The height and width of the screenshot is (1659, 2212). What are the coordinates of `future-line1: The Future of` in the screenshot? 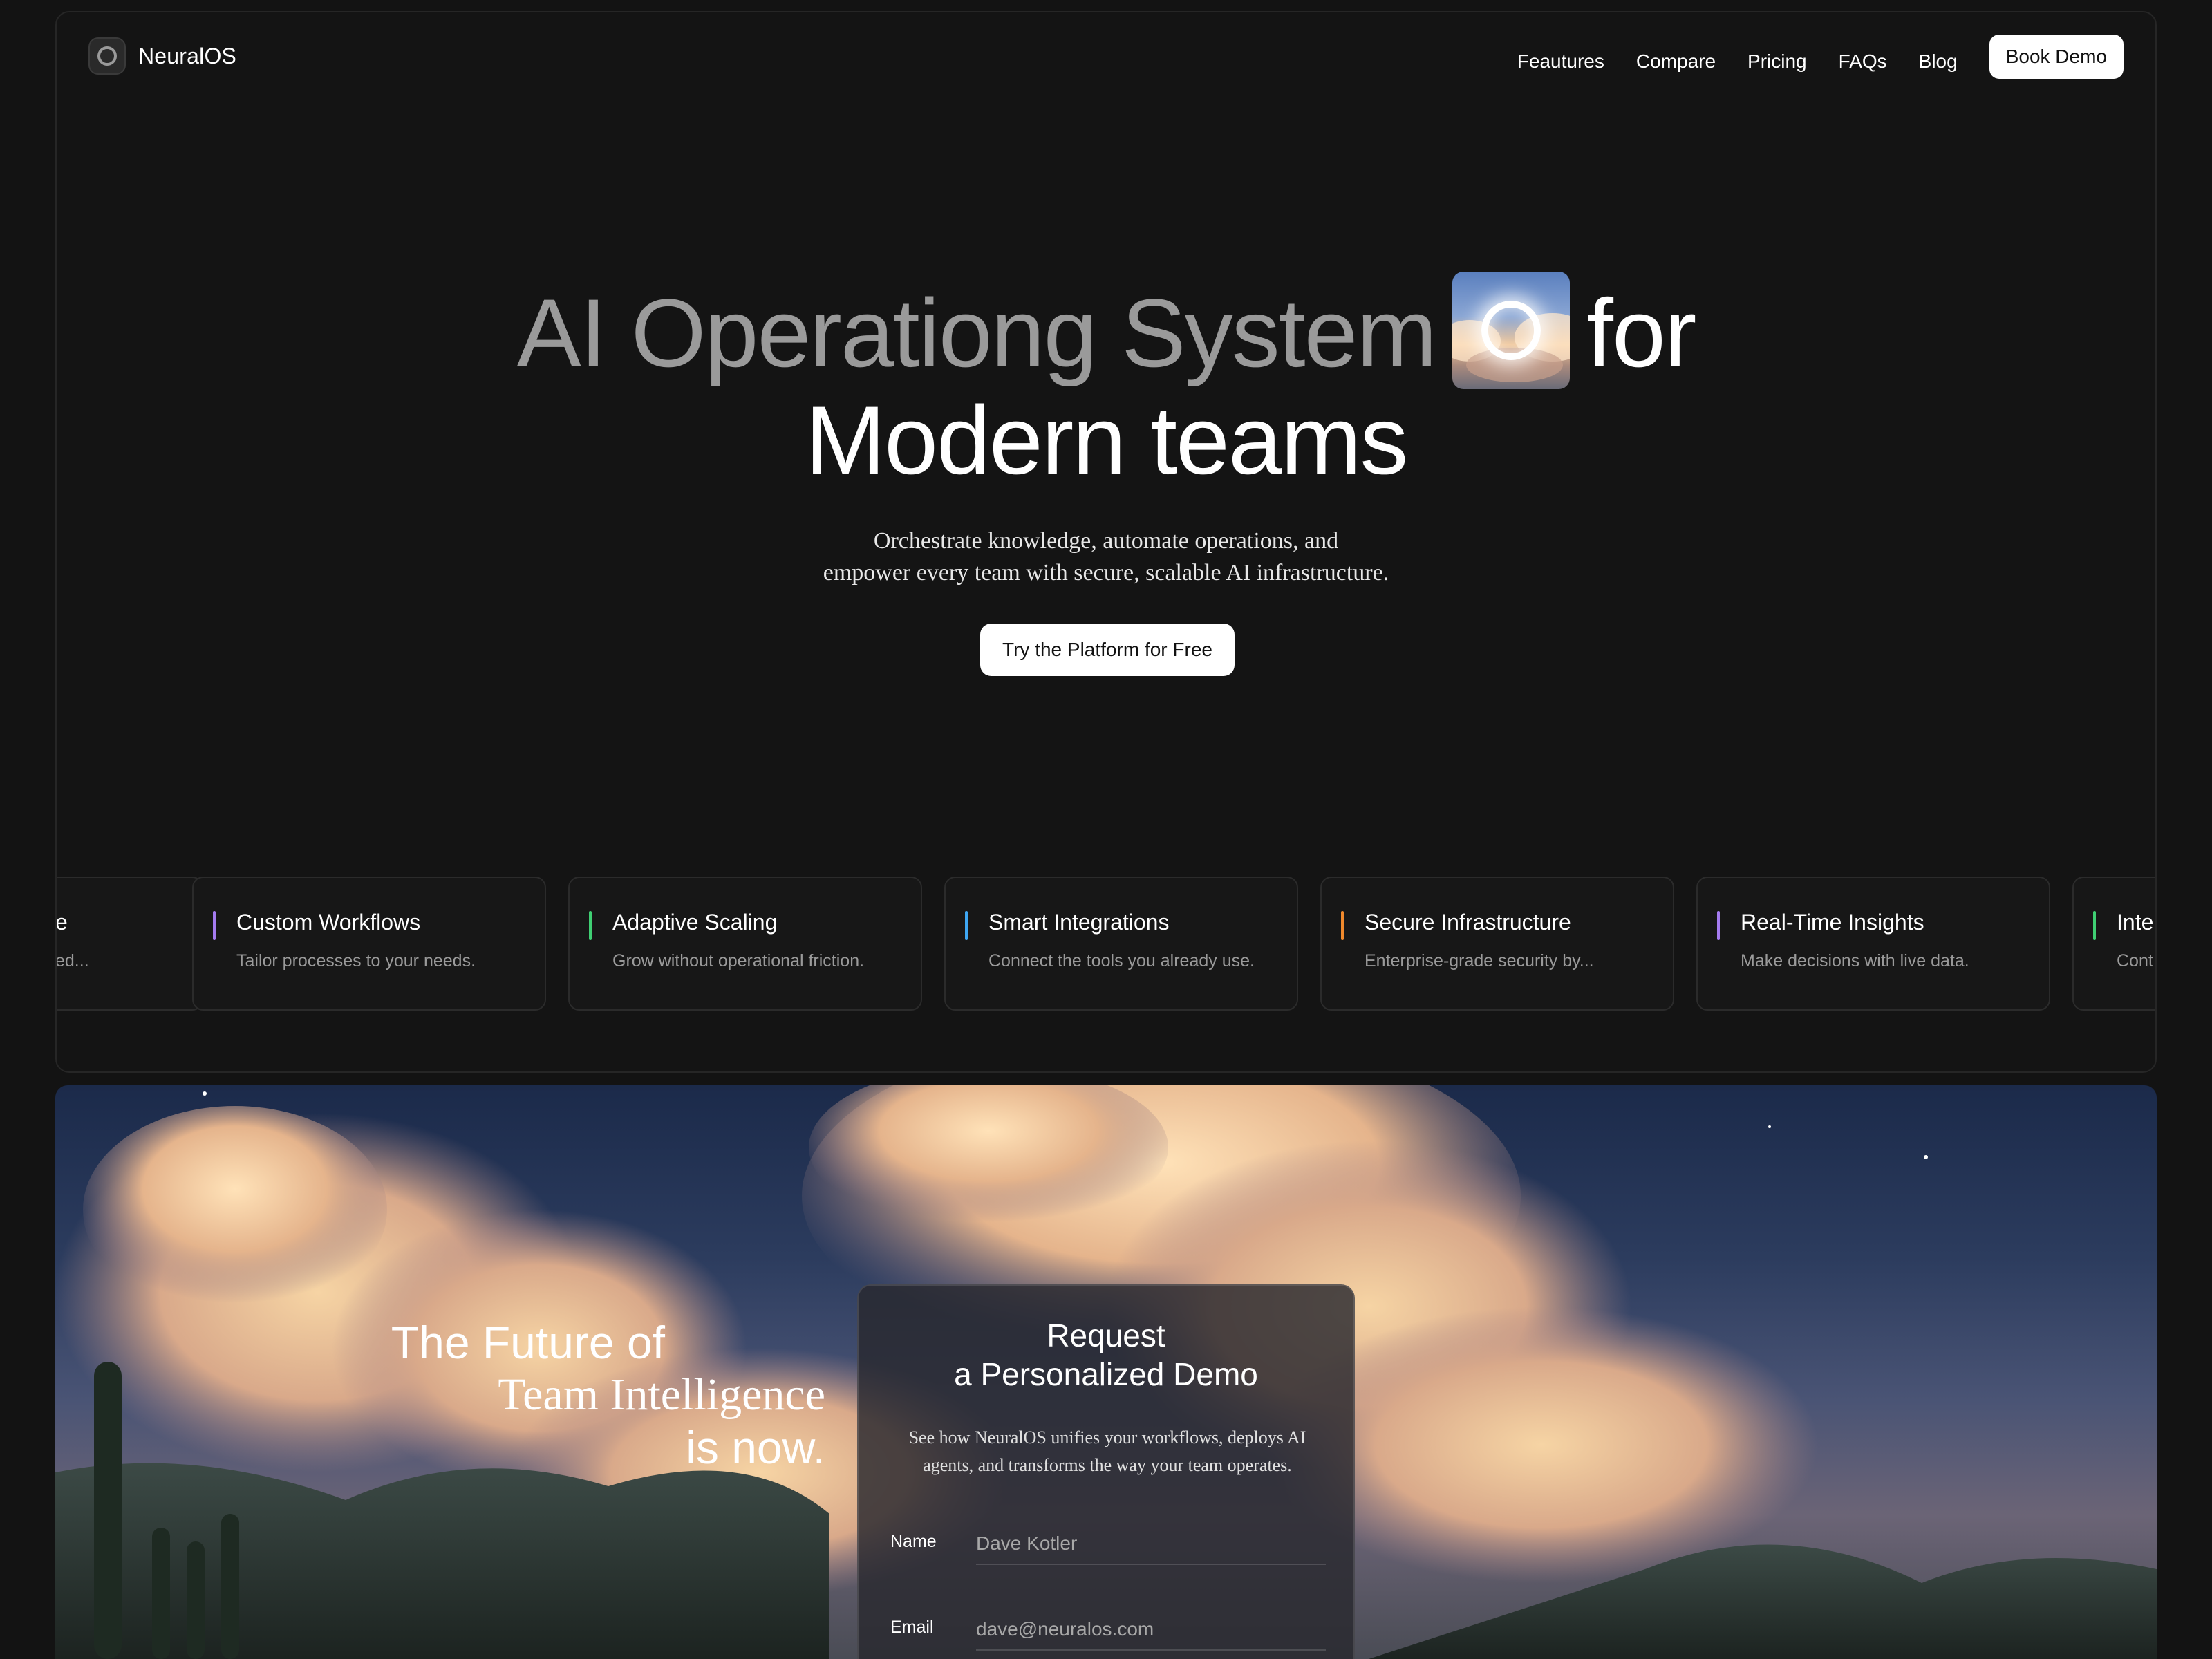 It's located at (528, 1342).